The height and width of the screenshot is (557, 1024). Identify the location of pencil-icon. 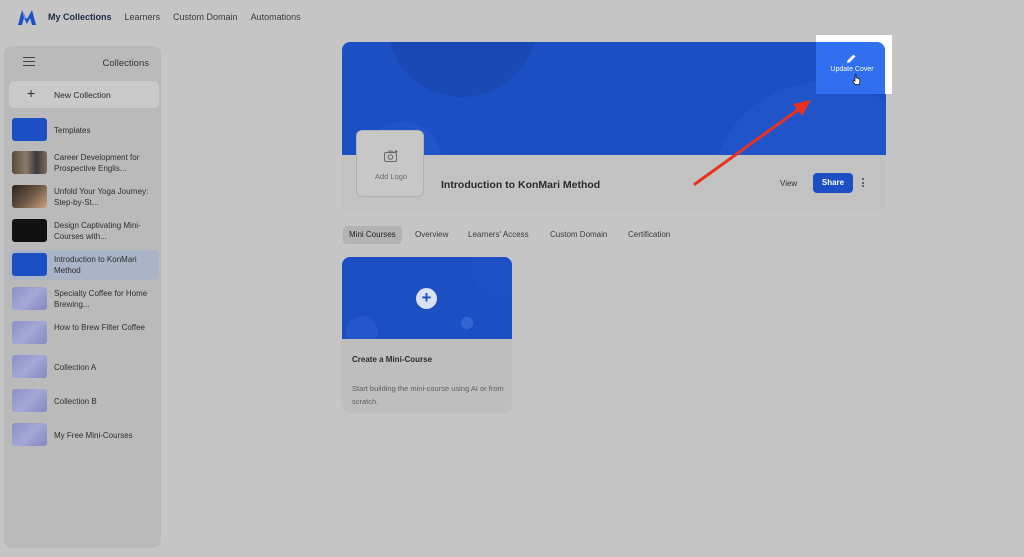
(851, 58).